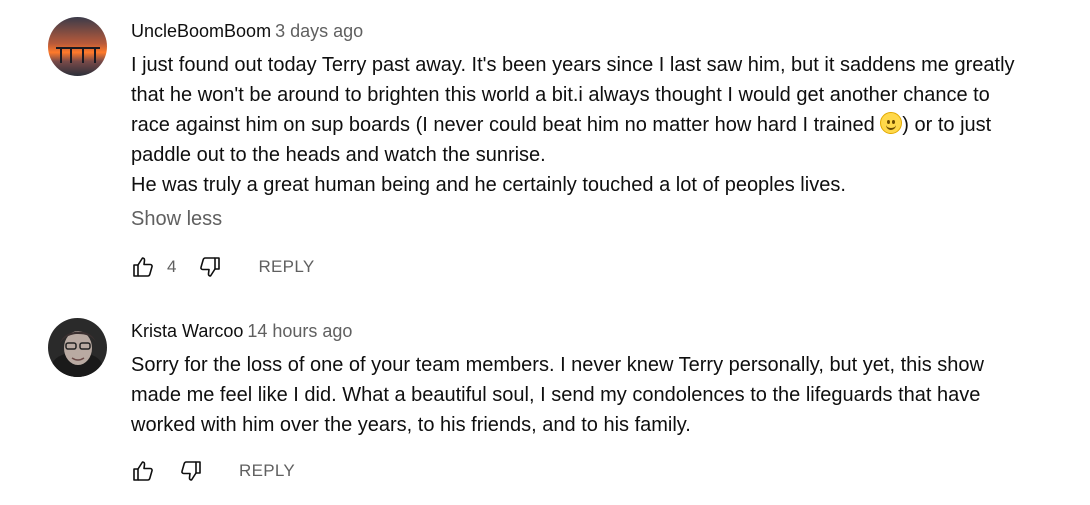 The image size is (1090, 505). I want to click on woman-glasses-avatar-image, so click(77, 347).